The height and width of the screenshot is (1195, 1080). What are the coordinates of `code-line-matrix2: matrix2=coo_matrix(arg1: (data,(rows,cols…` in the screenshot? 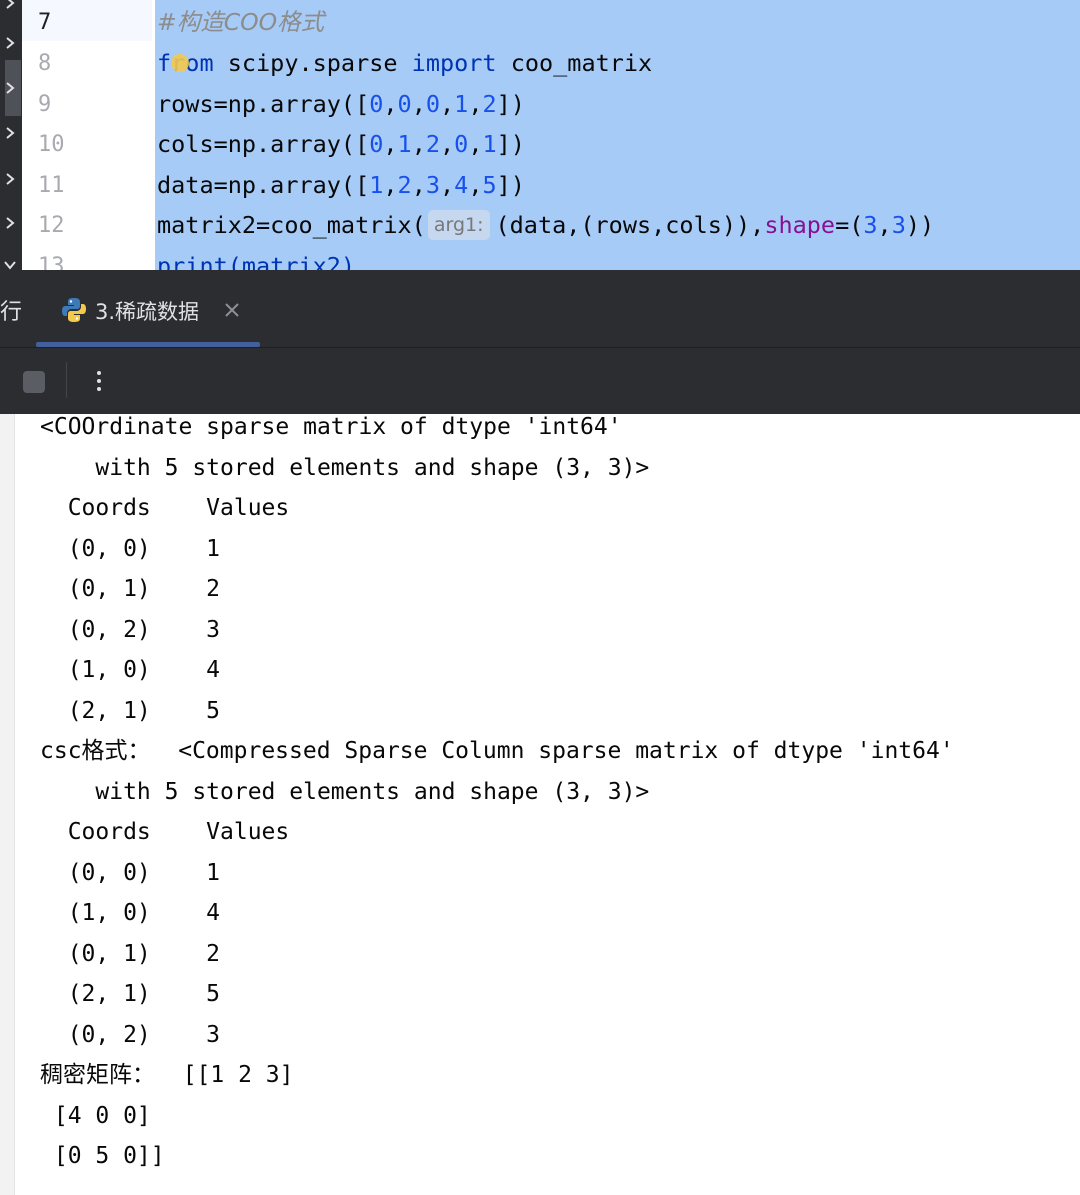 It's located at (545, 225).